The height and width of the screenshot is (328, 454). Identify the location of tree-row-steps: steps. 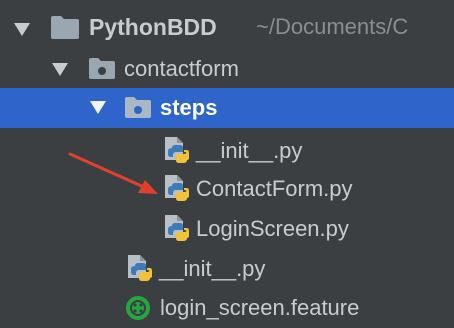
(227, 108).